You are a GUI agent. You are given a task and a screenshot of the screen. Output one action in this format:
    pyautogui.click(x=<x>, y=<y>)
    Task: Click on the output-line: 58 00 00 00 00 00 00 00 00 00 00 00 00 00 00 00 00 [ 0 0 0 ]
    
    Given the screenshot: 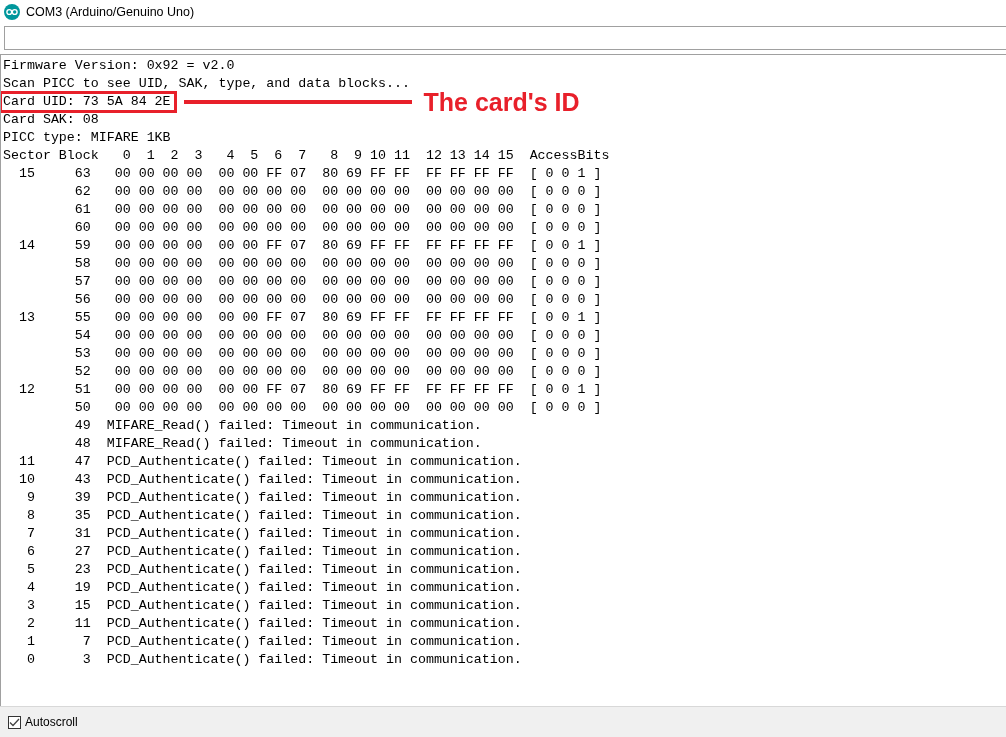 What is the action you would take?
    pyautogui.click(x=338, y=264)
    